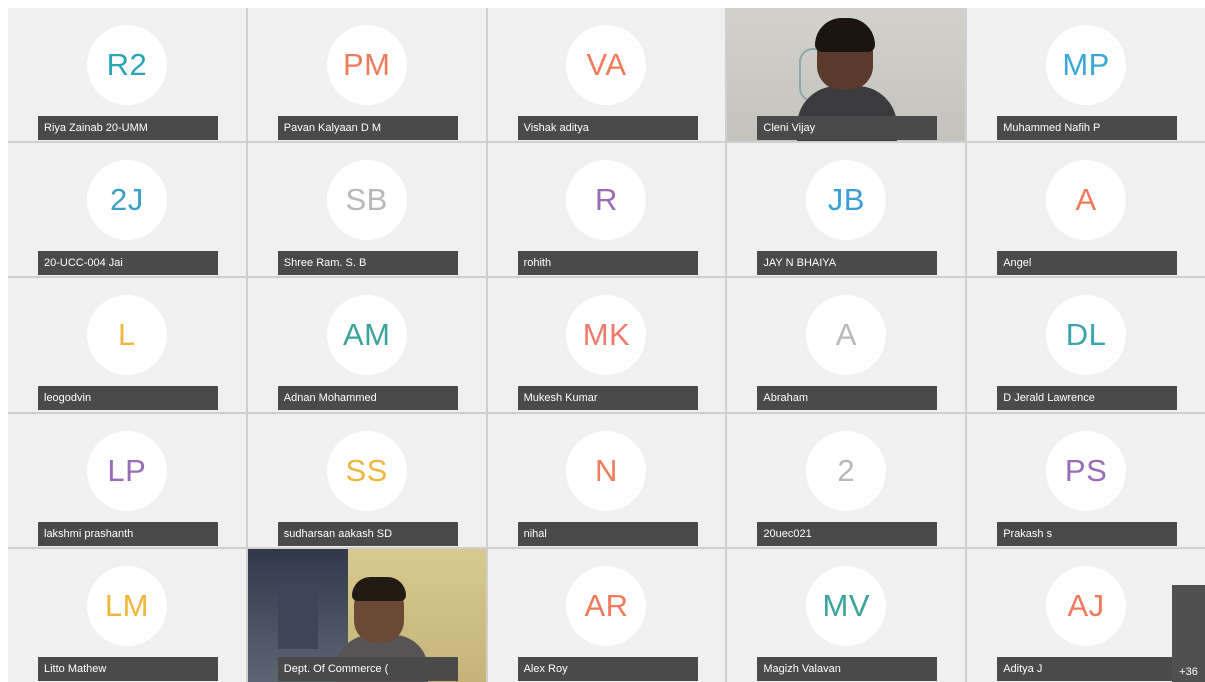  I want to click on avatar: SS, so click(366, 470).